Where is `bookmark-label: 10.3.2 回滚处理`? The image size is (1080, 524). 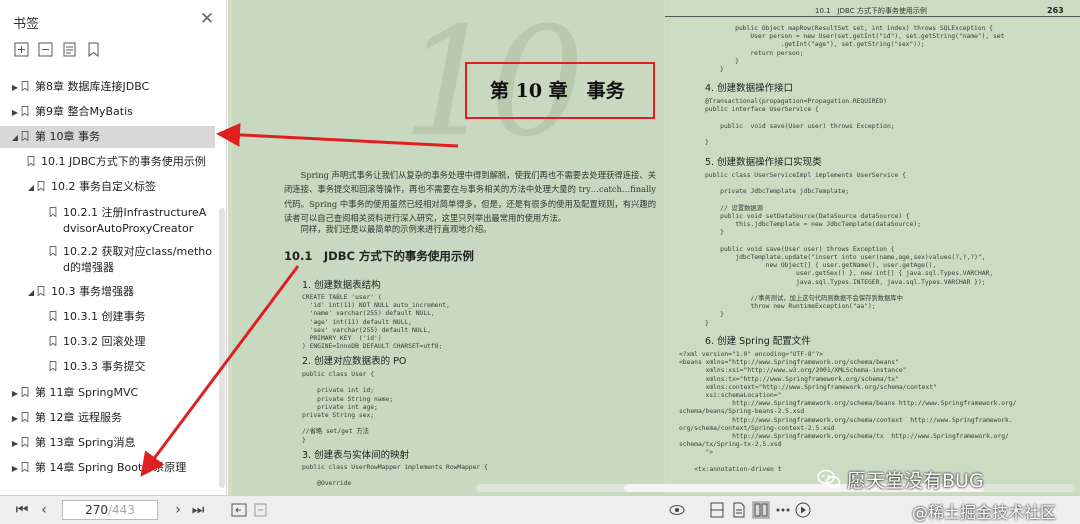 bookmark-label: 10.3.2 回滚处理 is located at coordinates (104, 341).